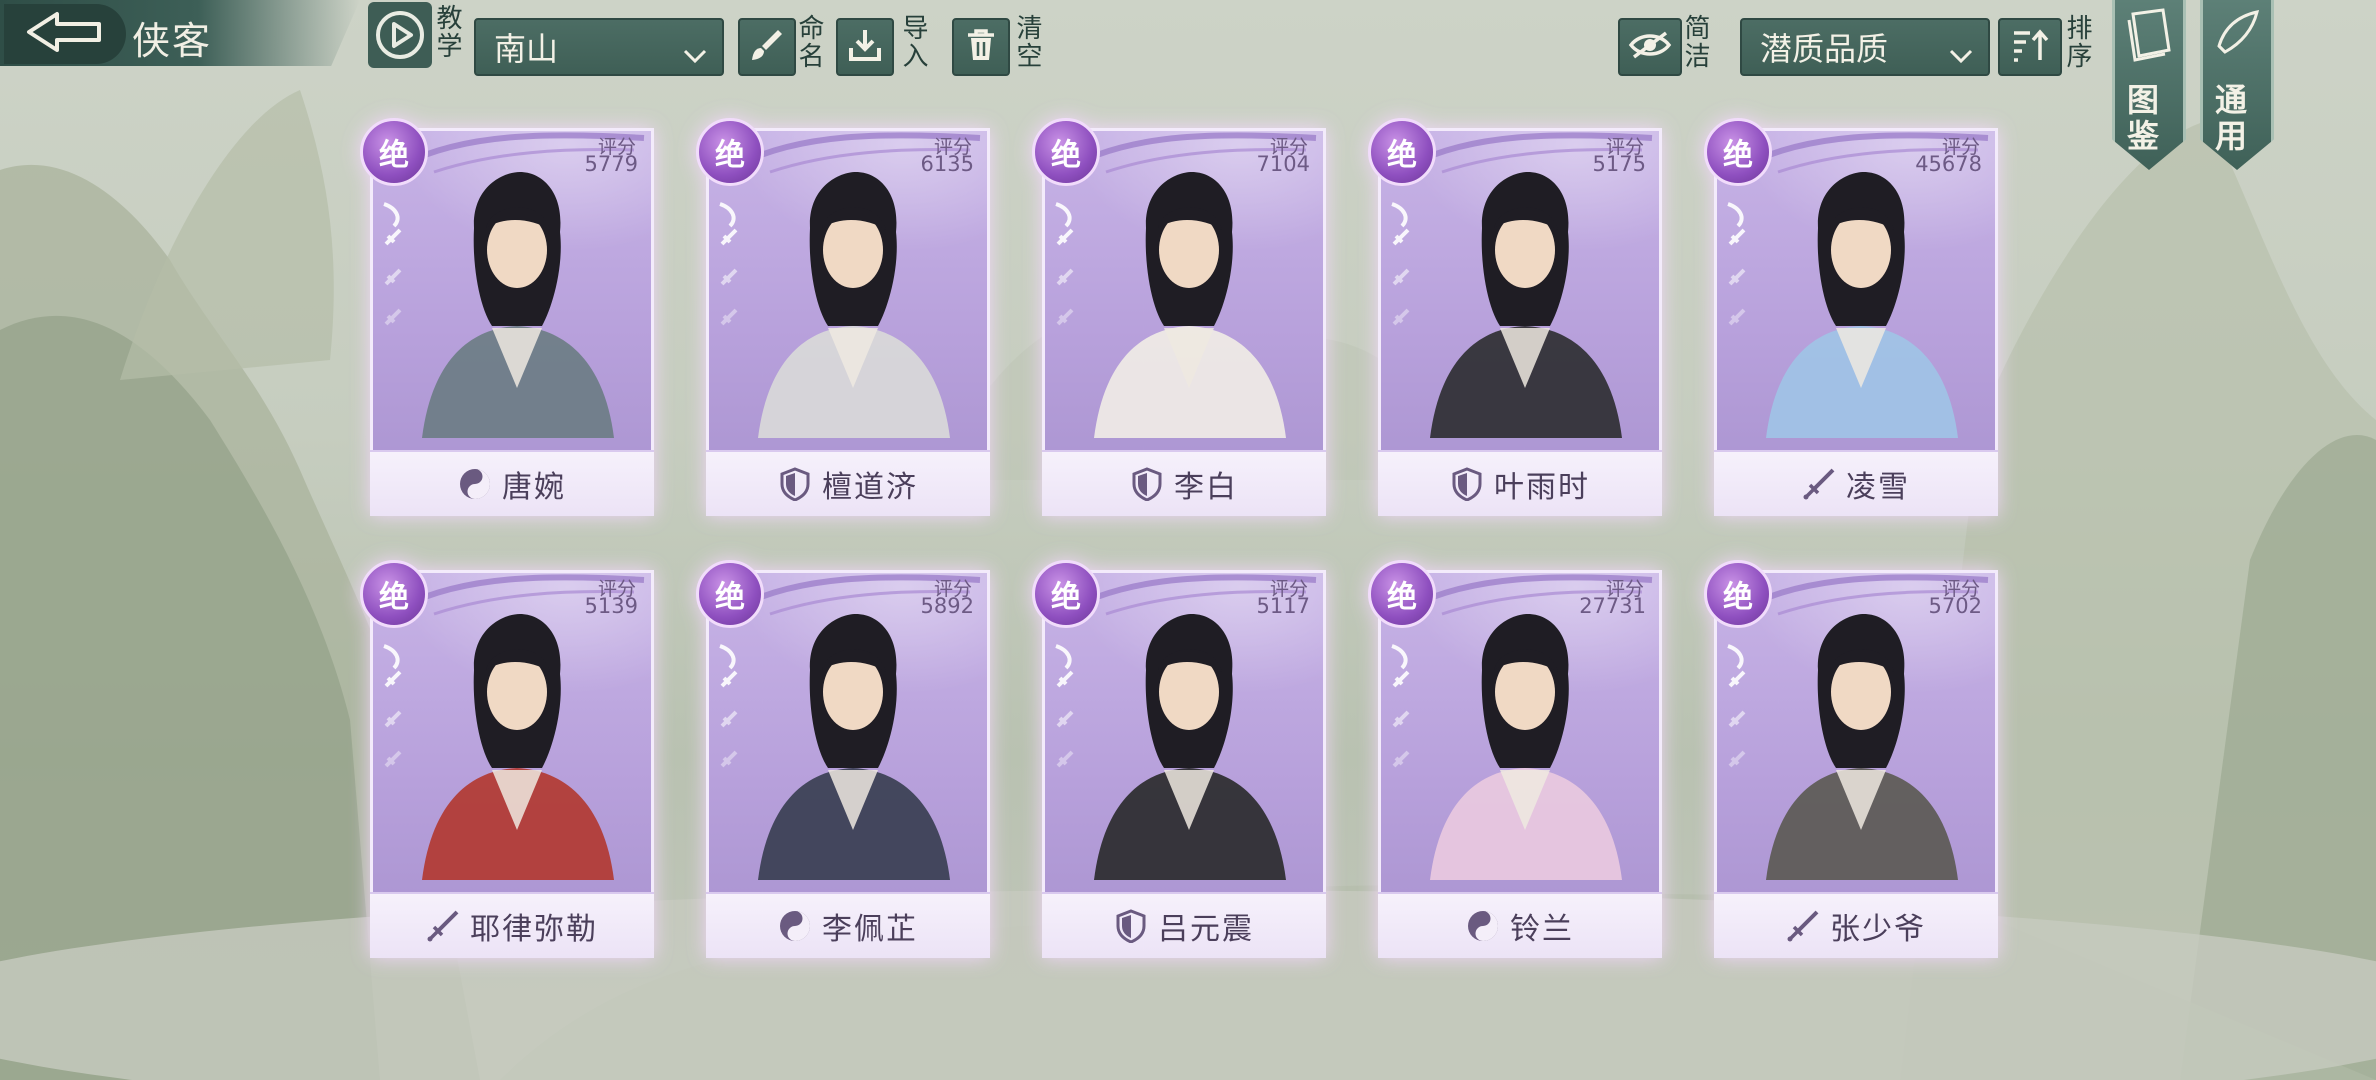 This screenshot has height=1080, width=2376. I want to click on tutorial-button: 教学, so click(416, 35).